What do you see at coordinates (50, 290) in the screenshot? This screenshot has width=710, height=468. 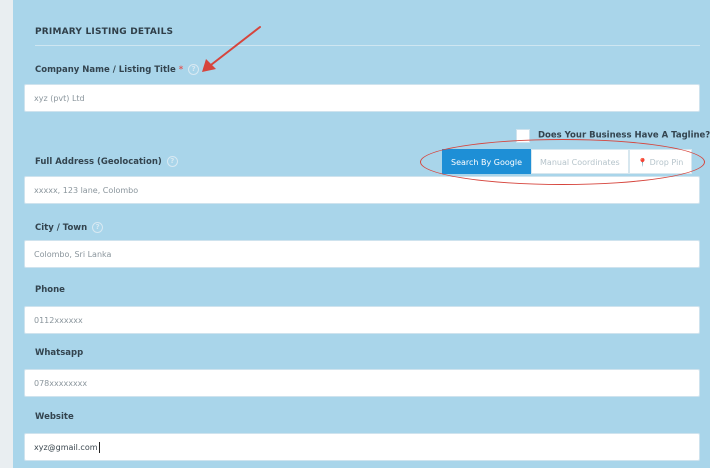 I see `phone-label: Phone` at bounding box center [50, 290].